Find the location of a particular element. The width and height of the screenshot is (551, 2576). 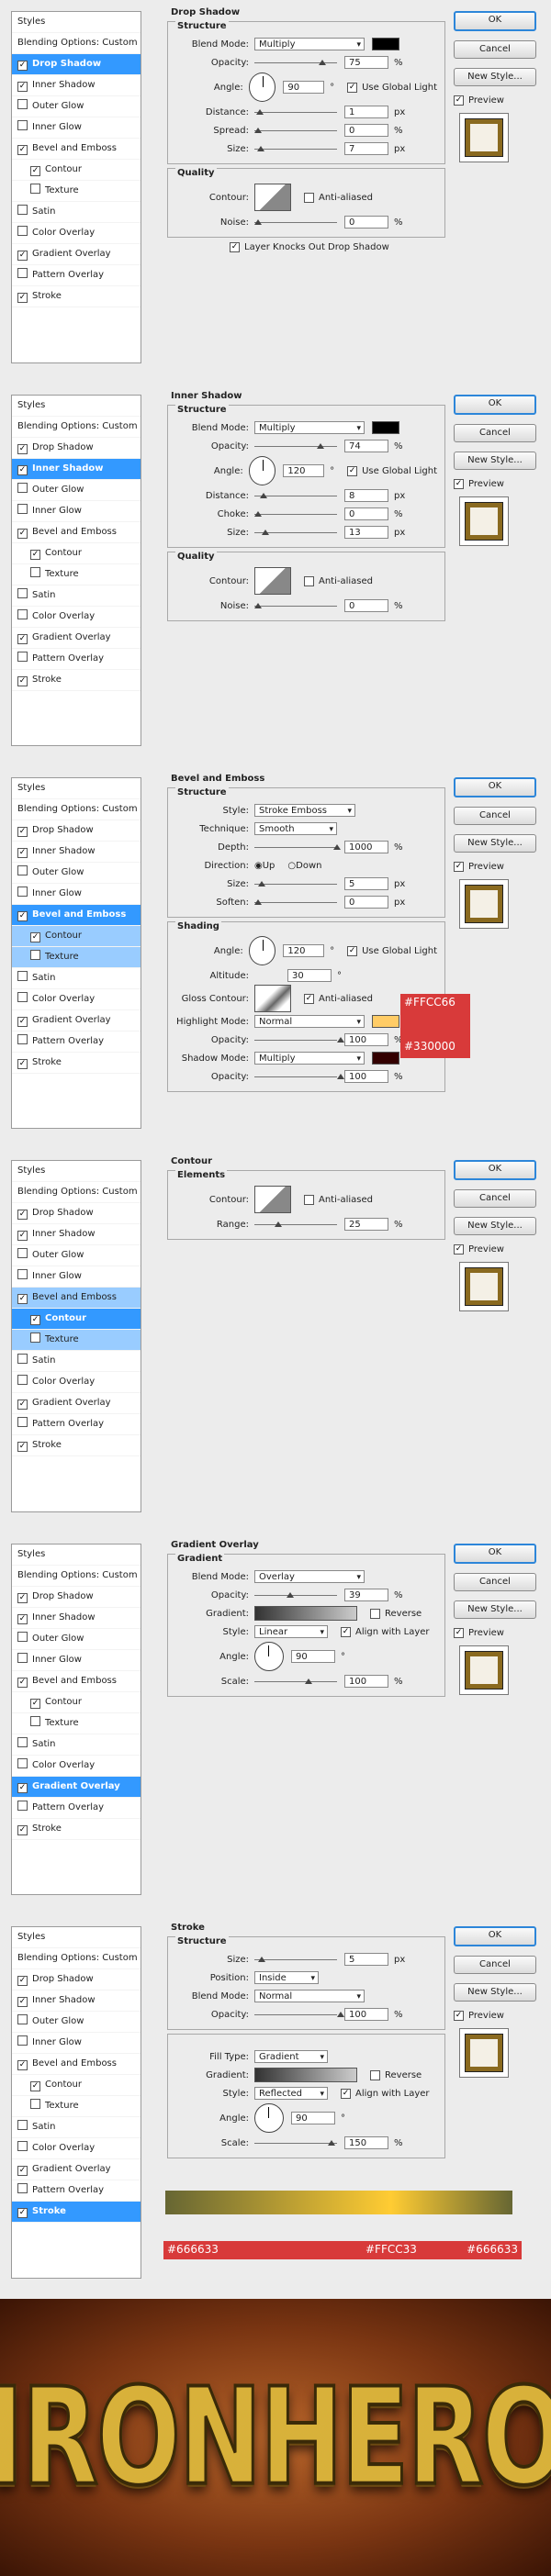

value-input: 74 is located at coordinates (366, 446).